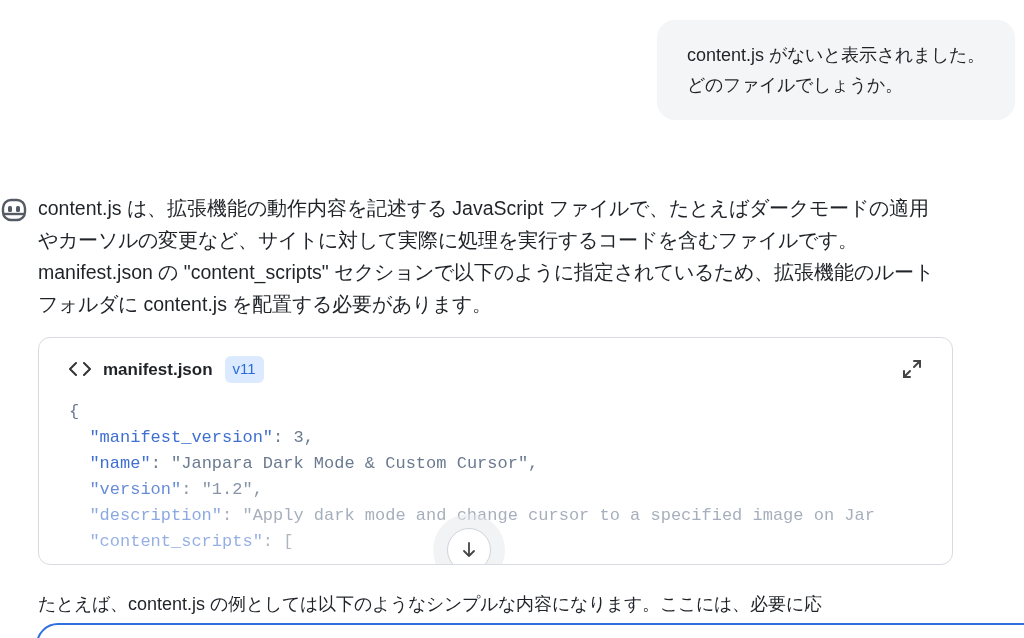  Describe the element at coordinates (313, 463) in the screenshot. I see `code-line: "name": "Janpara Dark Mode & Custom Cursor",` at that location.